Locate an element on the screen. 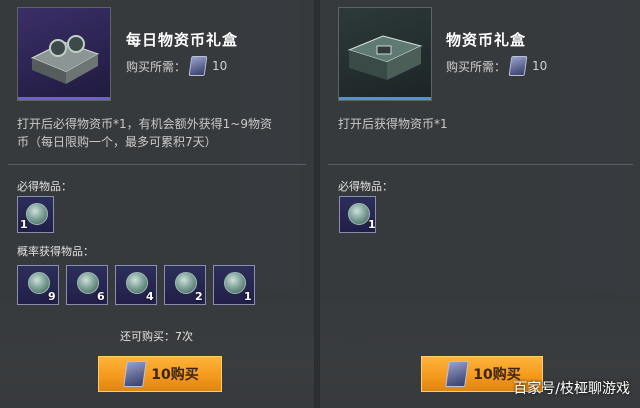 The width and height of the screenshot is (640, 408). daily-gift-box-image is located at coordinates (64, 54).